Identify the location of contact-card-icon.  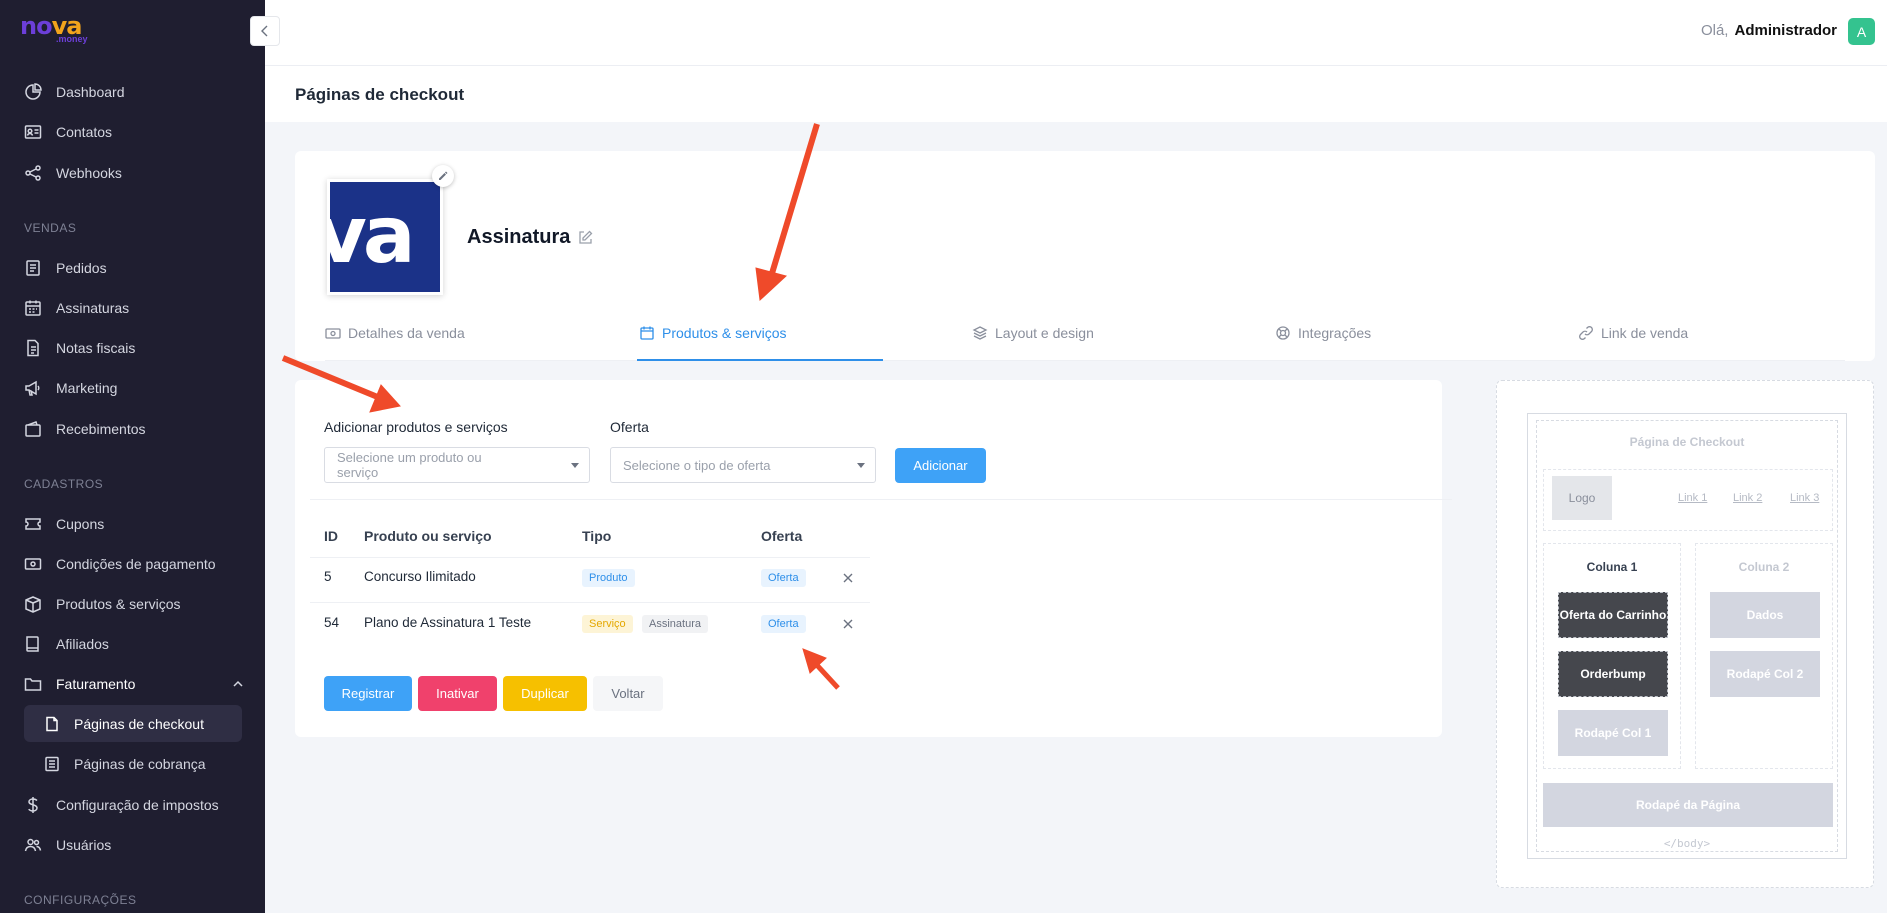
(33, 132).